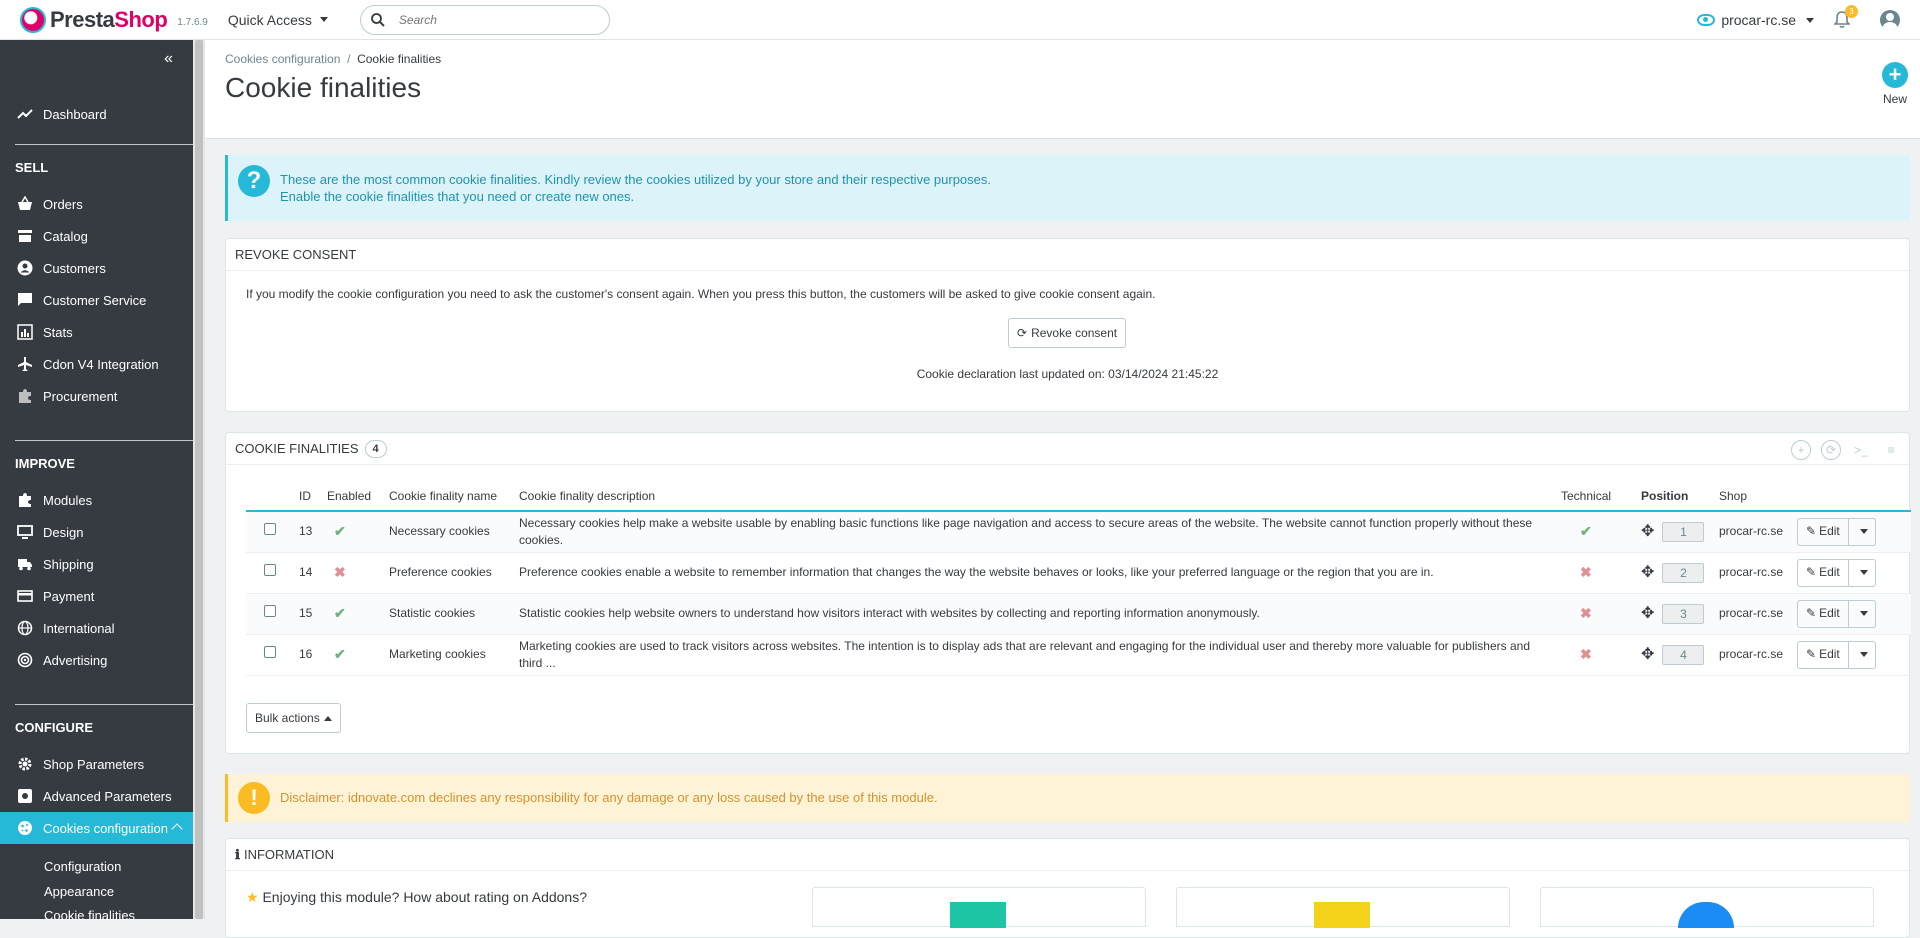  What do you see at coordinates (82, 19) in the screenshot?
I see `logo-text-presta: Presta` at bounding box center [82, 19].